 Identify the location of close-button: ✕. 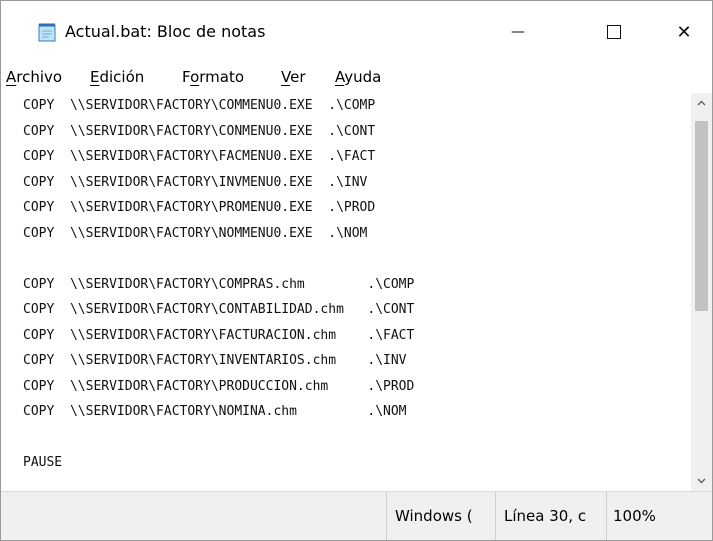
(682, 32).